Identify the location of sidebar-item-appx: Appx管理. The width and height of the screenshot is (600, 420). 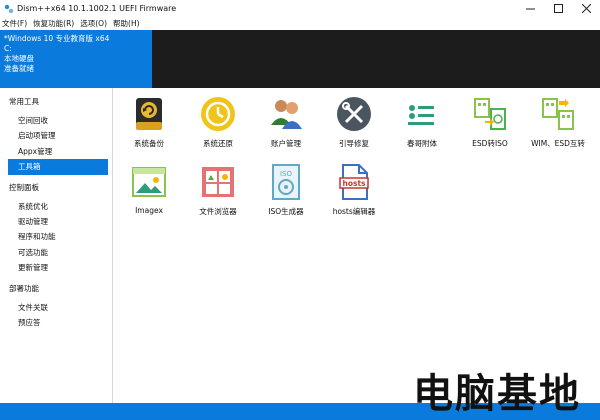
(56, 151).